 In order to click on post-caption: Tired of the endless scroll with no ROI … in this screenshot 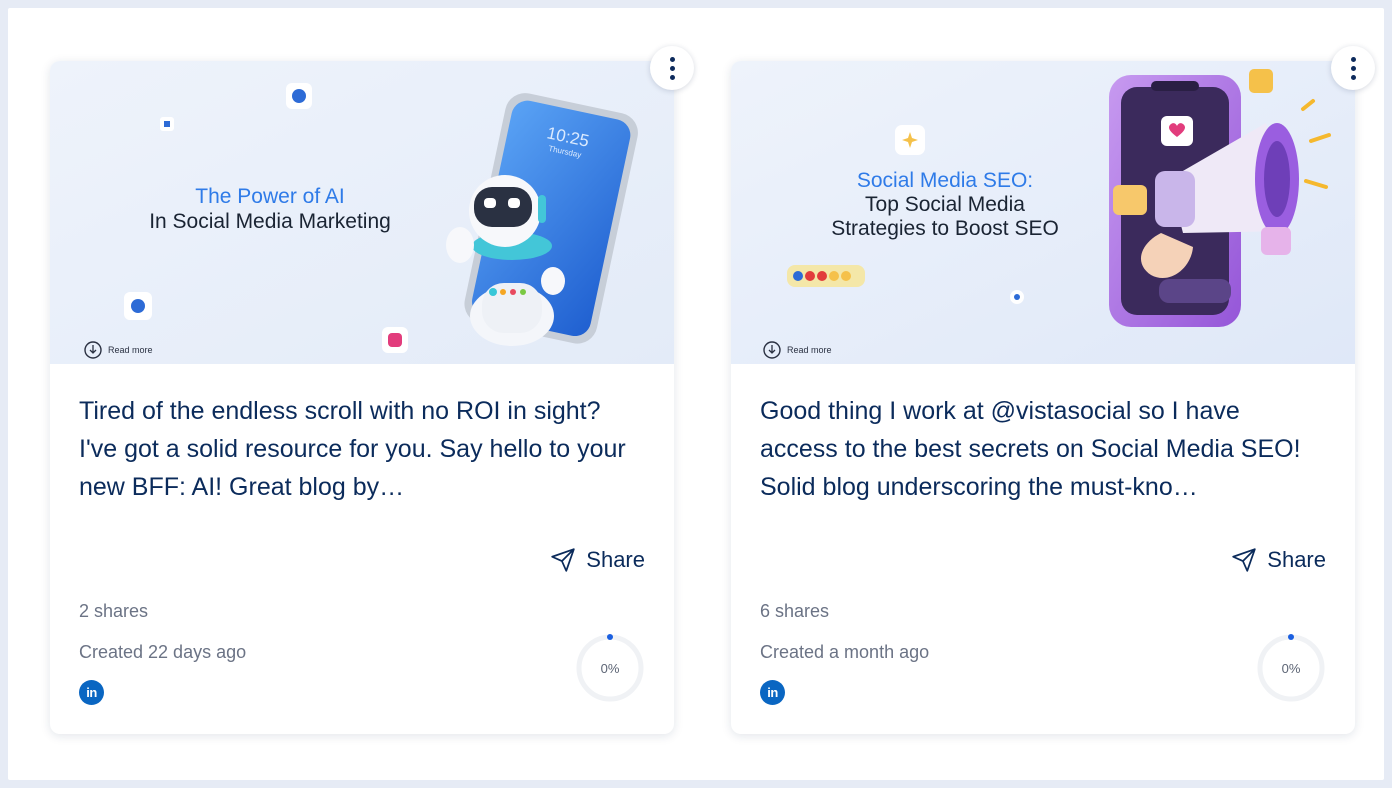, I will do `click(359, 449)`.